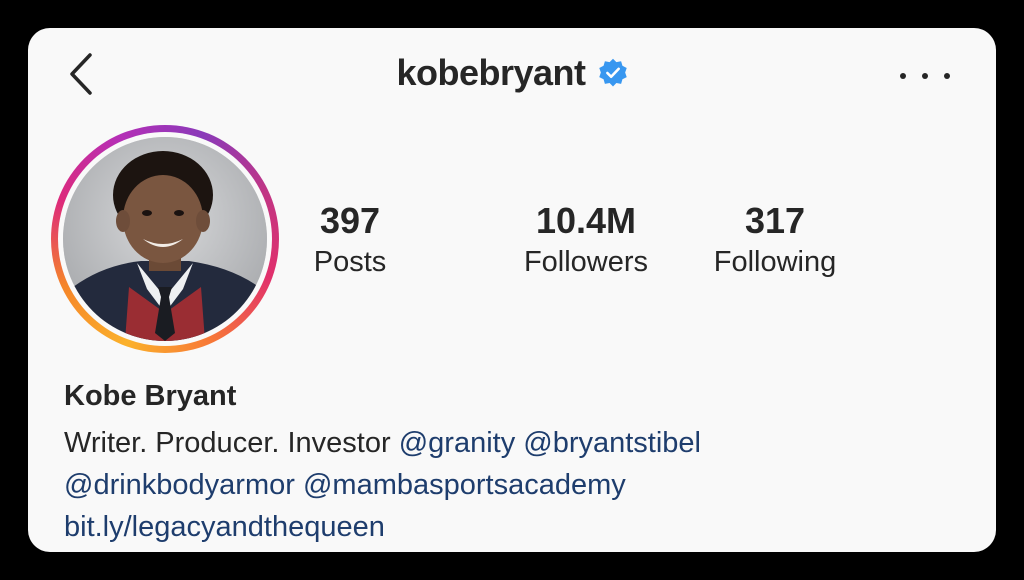 The height and width of the screenshot is (580, 1024). What do you see at coordinates (150, 396) in the screenshot?
I see `full-name: Kobe Bryant` at bounding box center [150, 396].